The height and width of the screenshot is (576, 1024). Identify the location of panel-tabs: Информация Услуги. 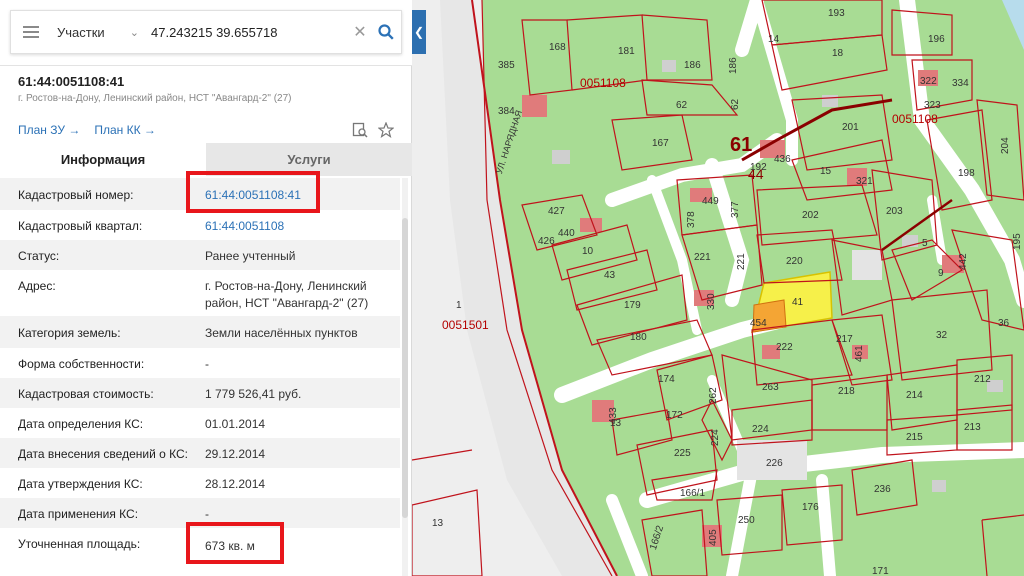
(206, 159).